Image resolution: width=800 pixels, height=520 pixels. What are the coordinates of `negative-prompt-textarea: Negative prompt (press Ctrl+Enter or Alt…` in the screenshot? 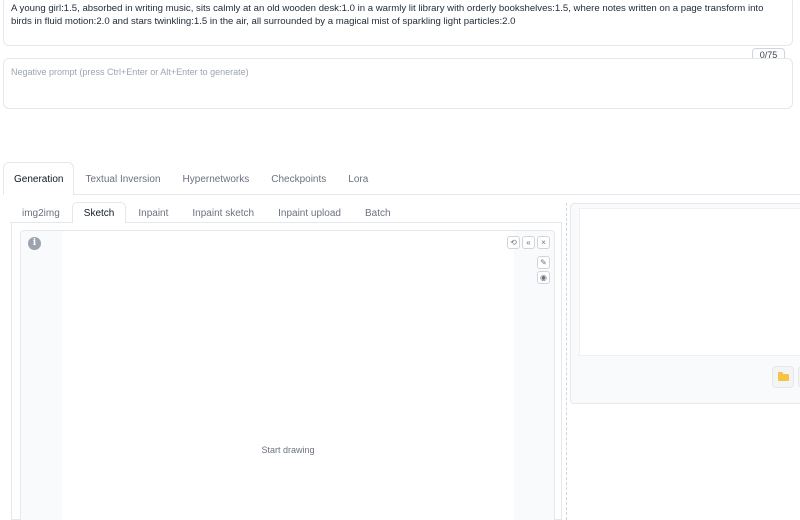 It's located at (398, 83).